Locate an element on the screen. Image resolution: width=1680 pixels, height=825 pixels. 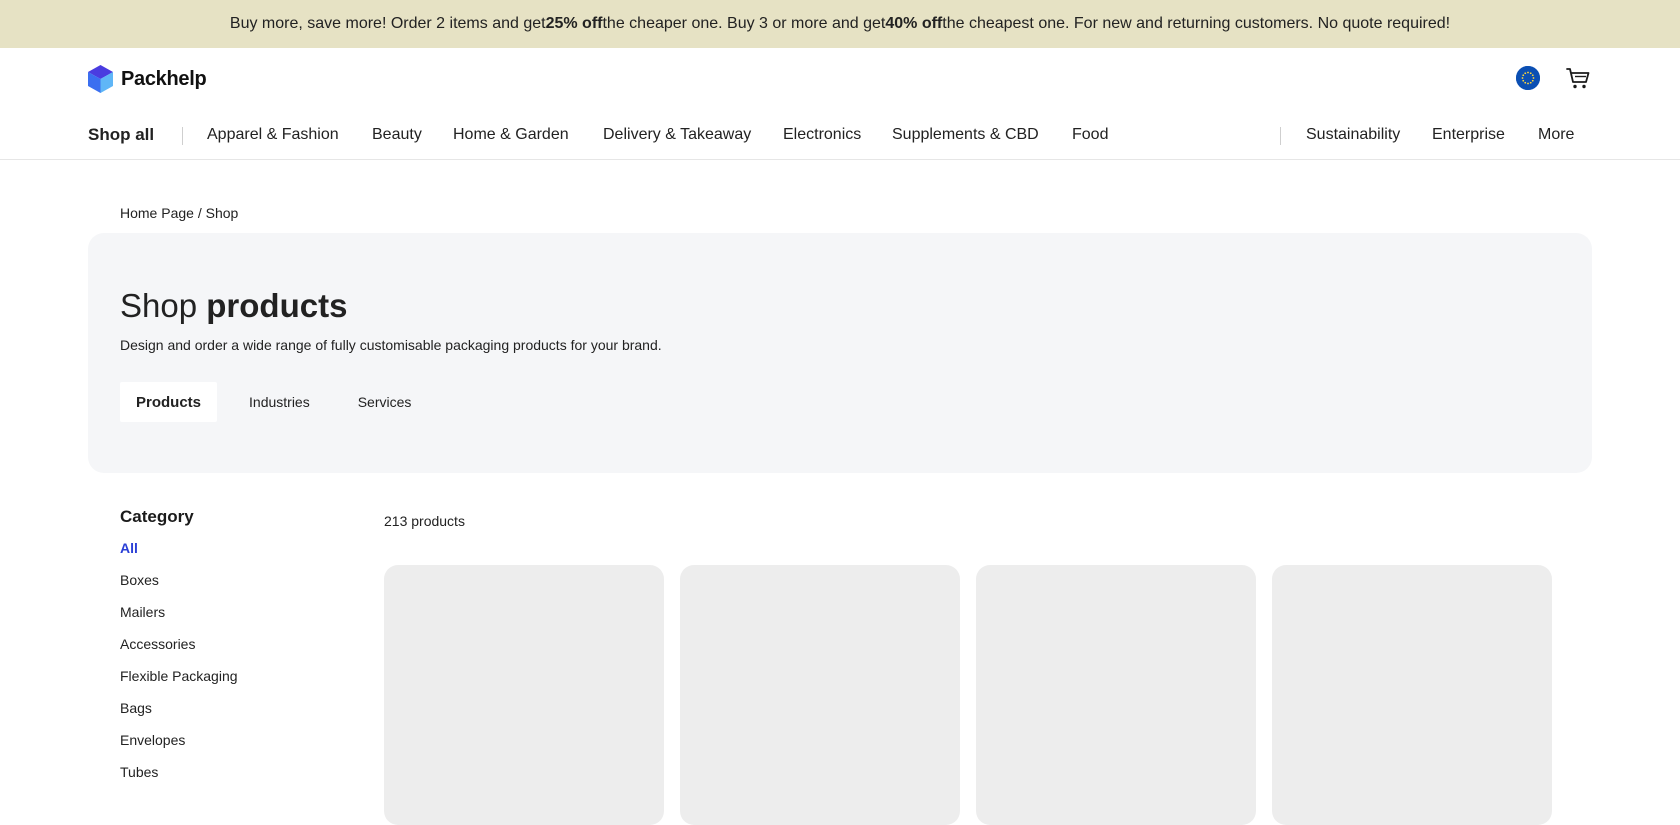
logo-link: Packhelp is located at coordinates (147, 79).